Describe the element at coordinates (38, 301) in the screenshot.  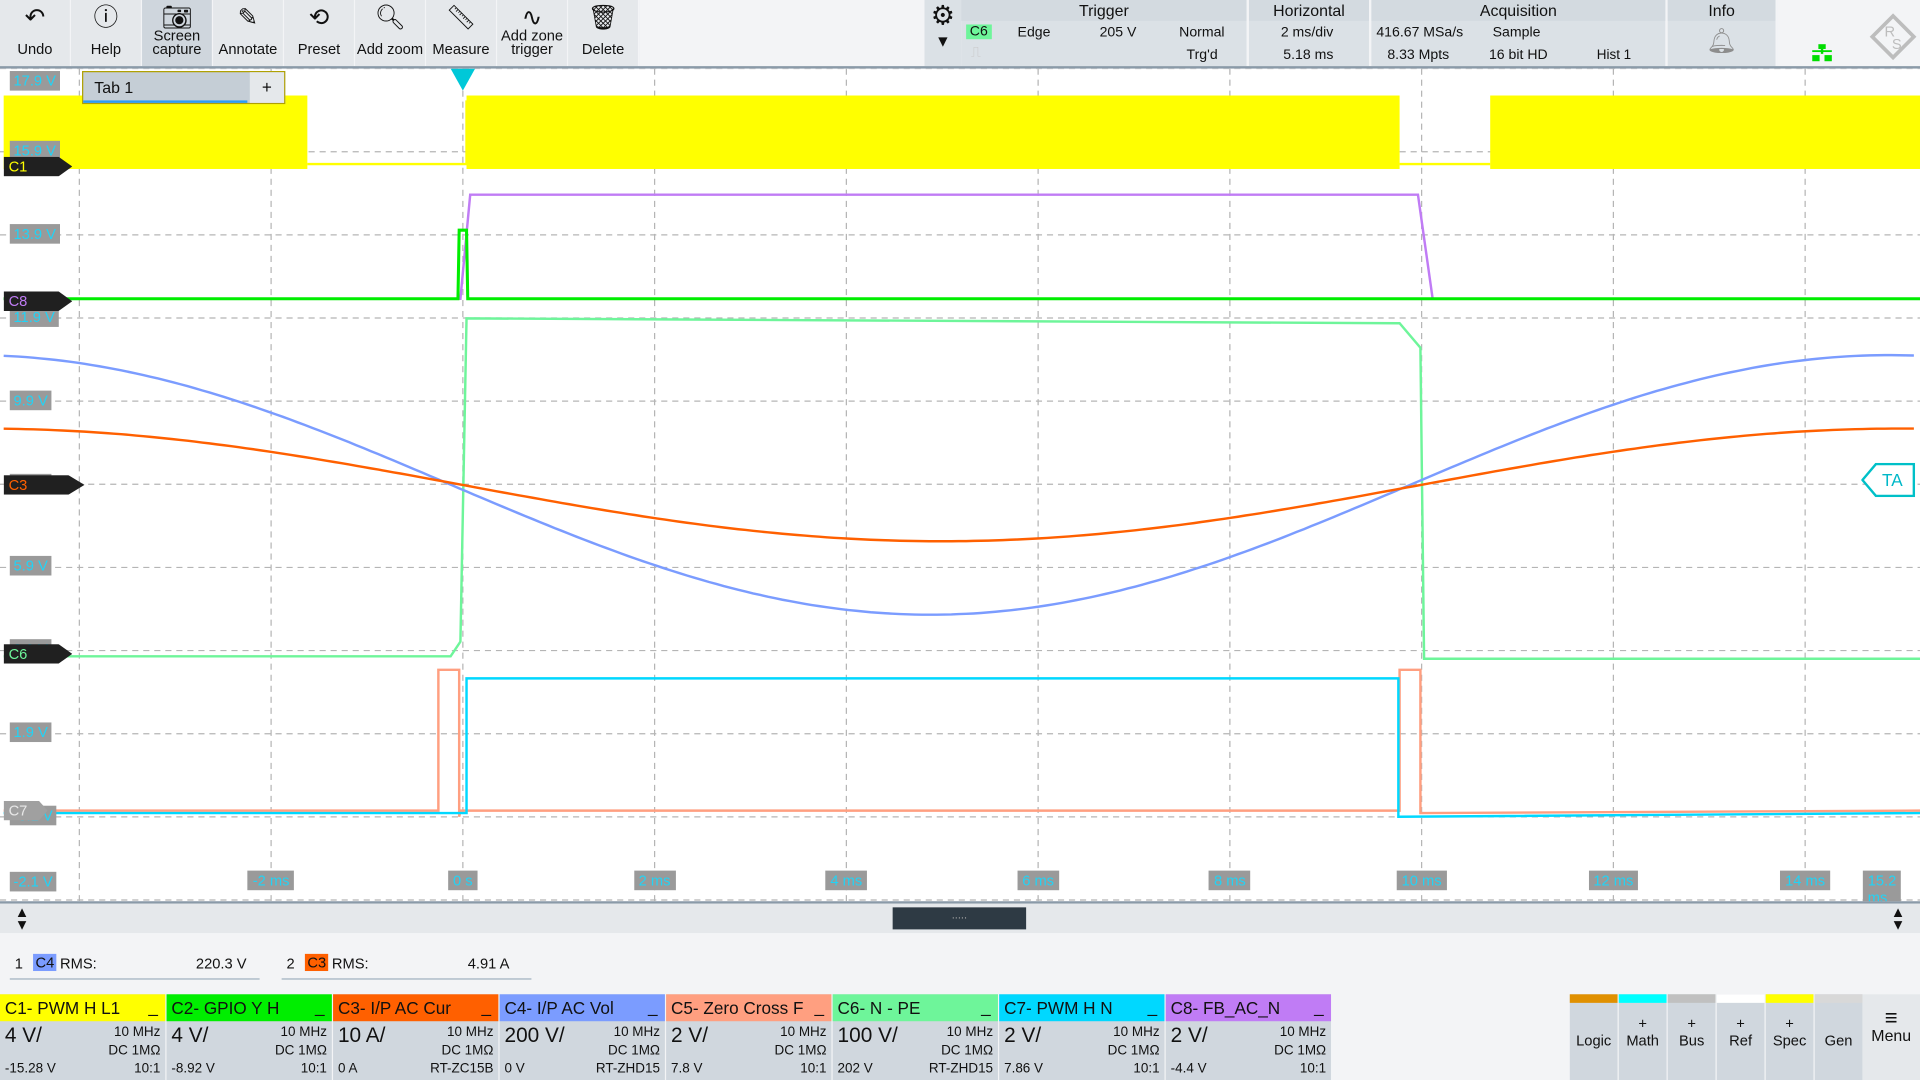
I see `channel-marker-c8: C8` at that location.